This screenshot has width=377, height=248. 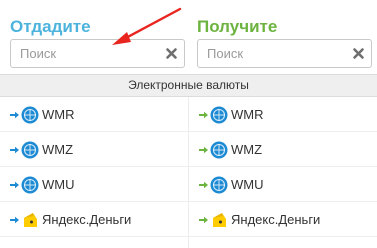 I want to click on give-currency-wmu: WMU, so click(x=42, y=184).